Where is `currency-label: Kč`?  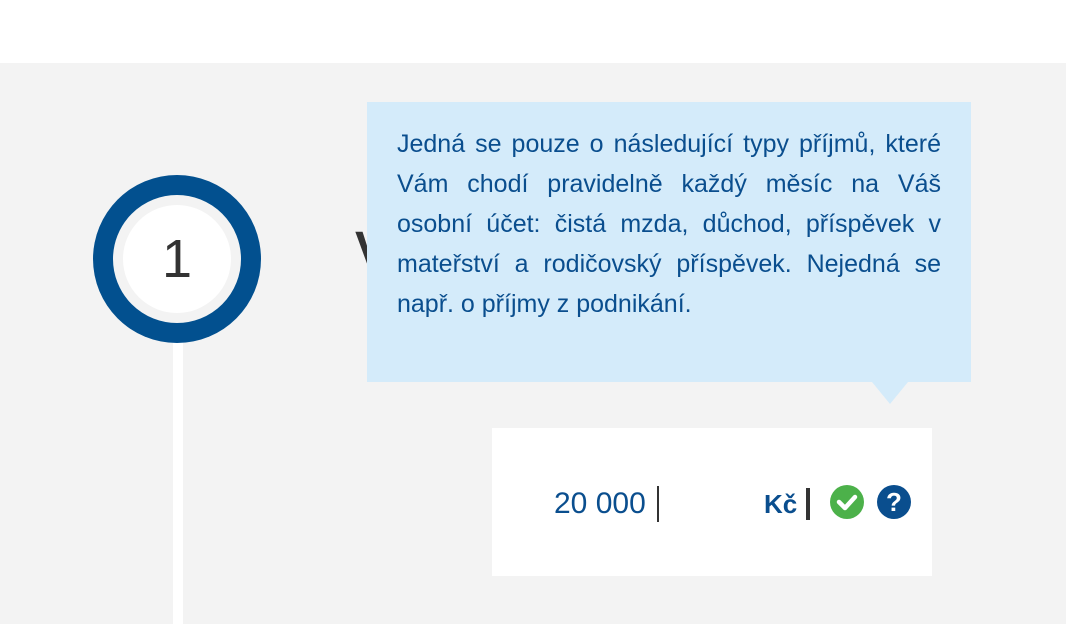
currency-label: Kč is located at coordinates (781, 504).